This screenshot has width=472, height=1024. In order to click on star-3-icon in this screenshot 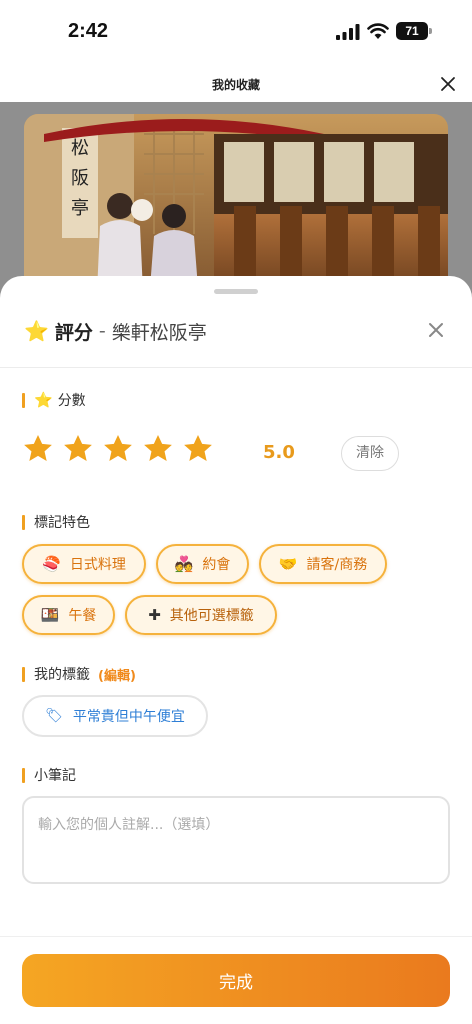, I will do `click(118, 449)`.